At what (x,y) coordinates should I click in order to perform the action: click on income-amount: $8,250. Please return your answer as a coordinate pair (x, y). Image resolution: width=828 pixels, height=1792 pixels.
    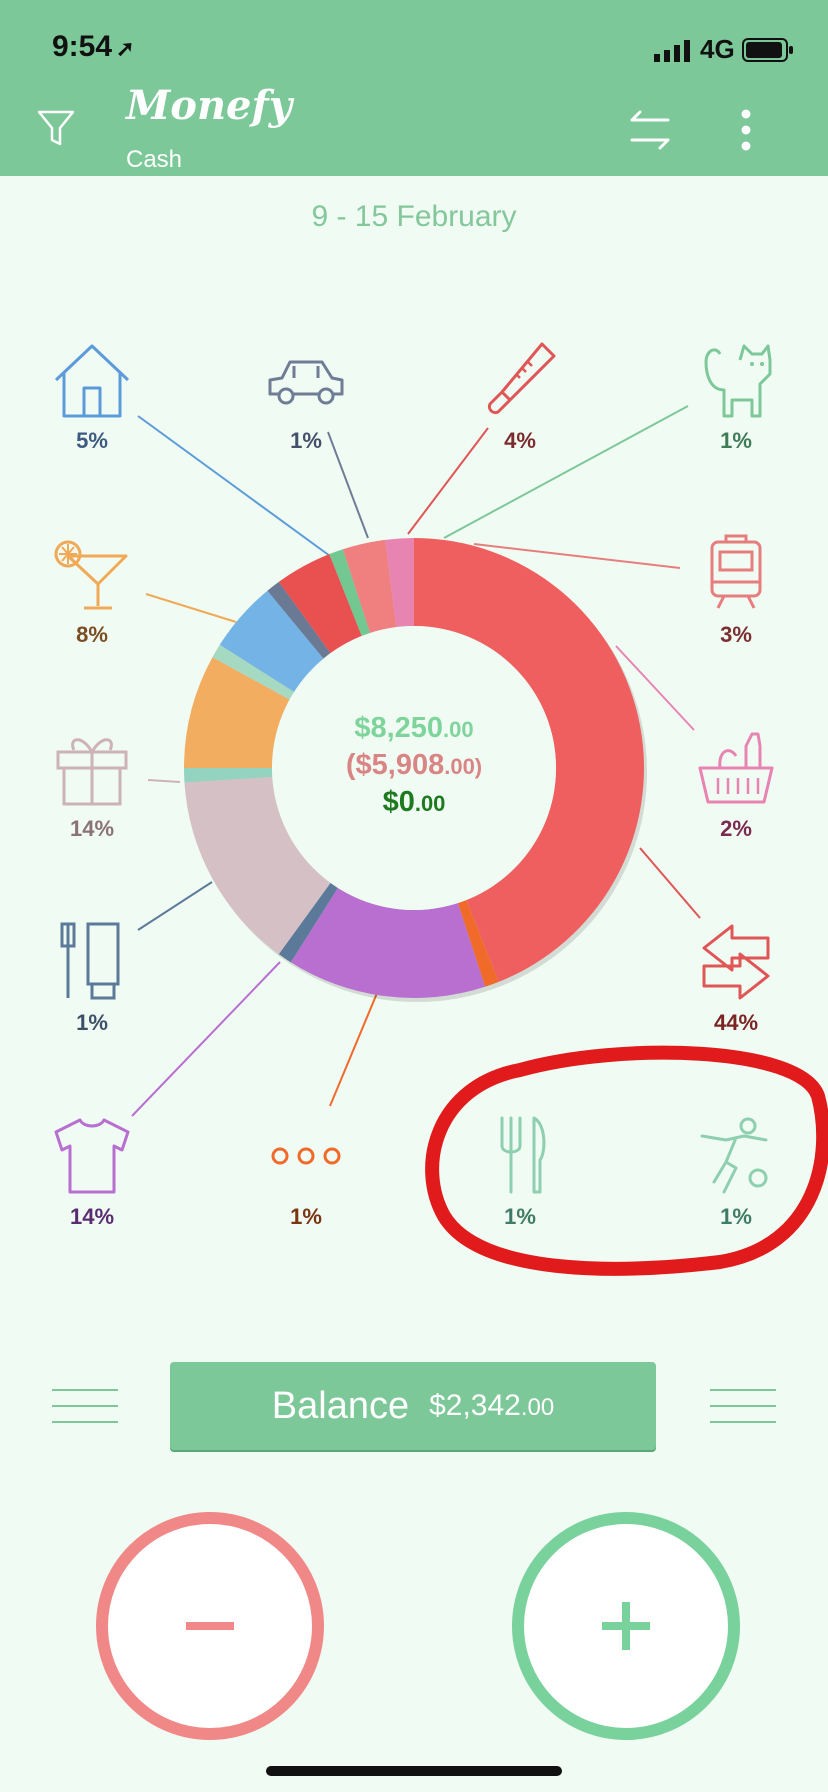
    Looking at the image, I should click on (399, 728).